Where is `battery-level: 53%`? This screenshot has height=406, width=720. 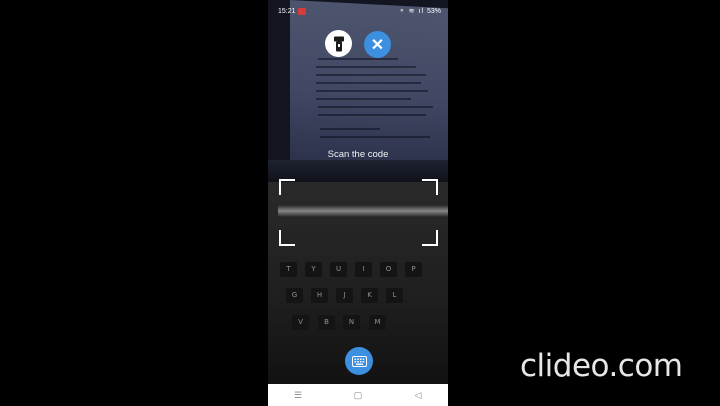
battery-level: 53% is located at coordinates (433, 11).